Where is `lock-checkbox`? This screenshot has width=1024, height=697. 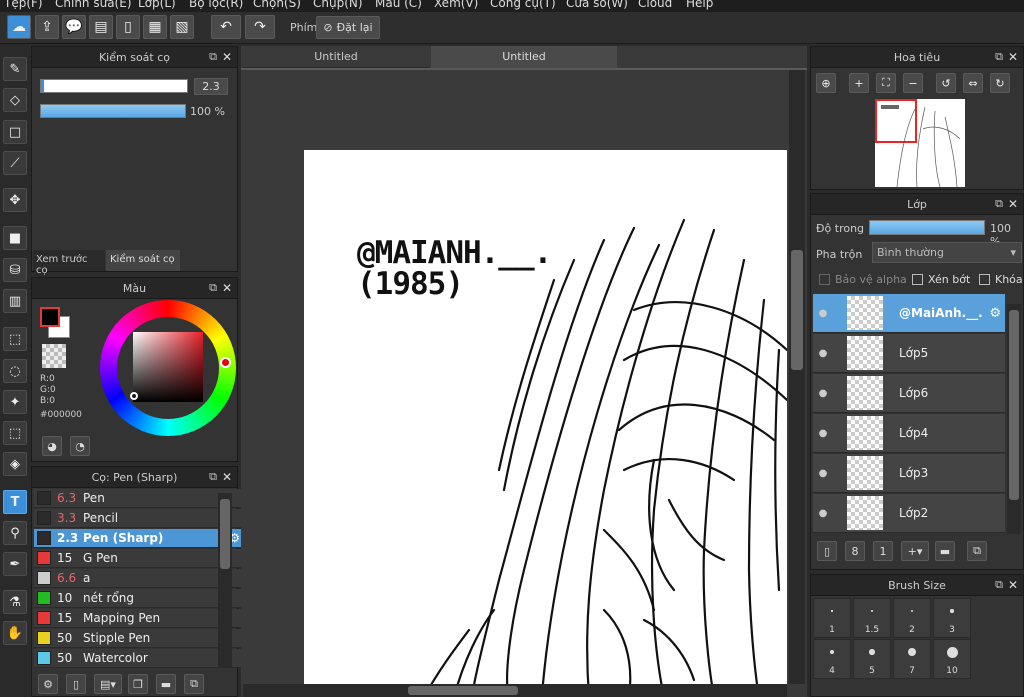 lock-checkbox is located at coordinates (984, 279).